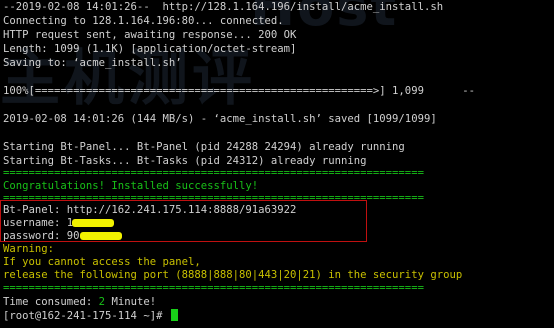 The height and width of the screenshot is (328, 554). What do you see at coordinates (102, 262) in the screenshot?
I see `warning-line: If you cannot access the panel,` at bounding box center [102, 262].